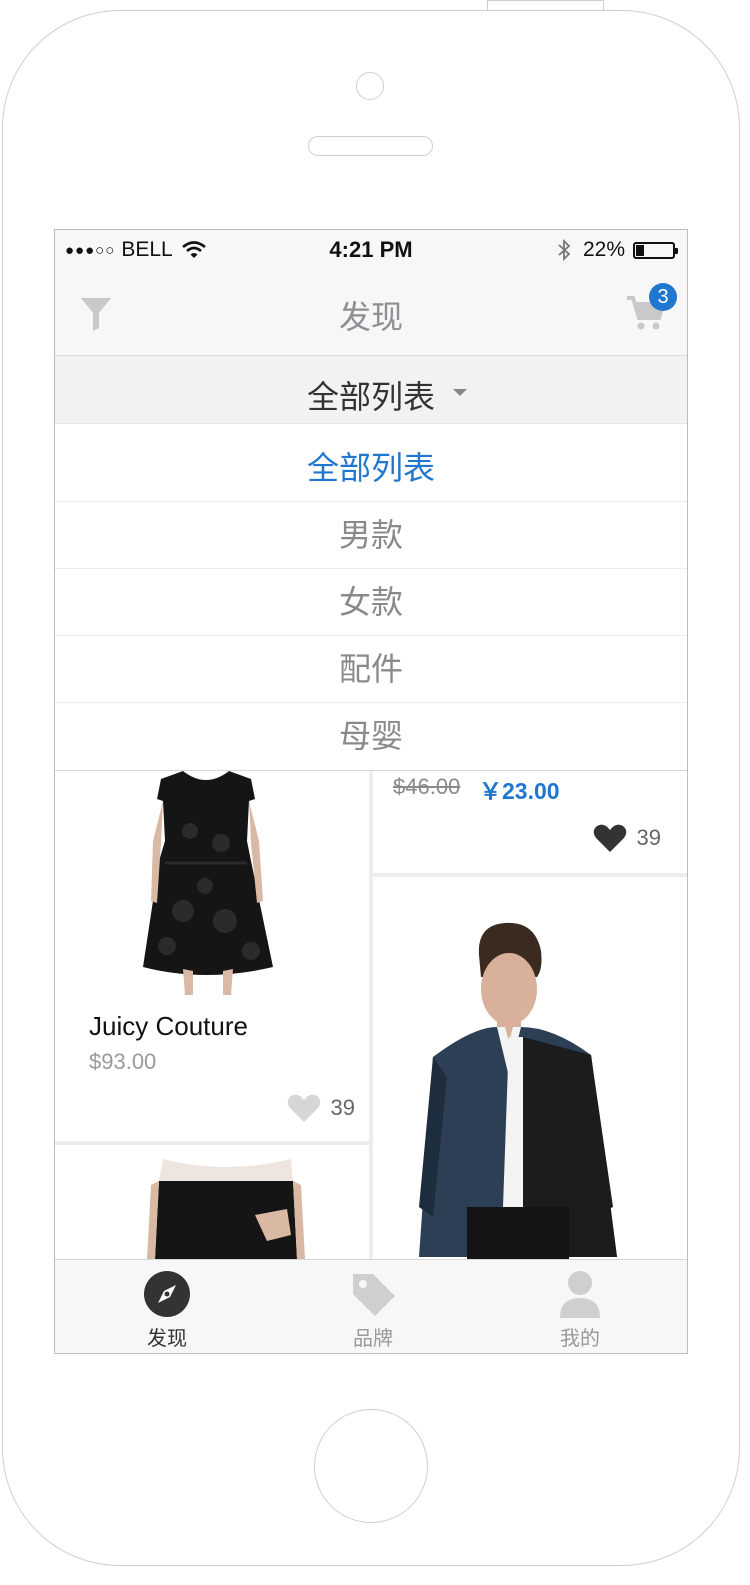  Describe the element at coordinates (580, 1294) in the screenshot. I see `user-icon` at that location.